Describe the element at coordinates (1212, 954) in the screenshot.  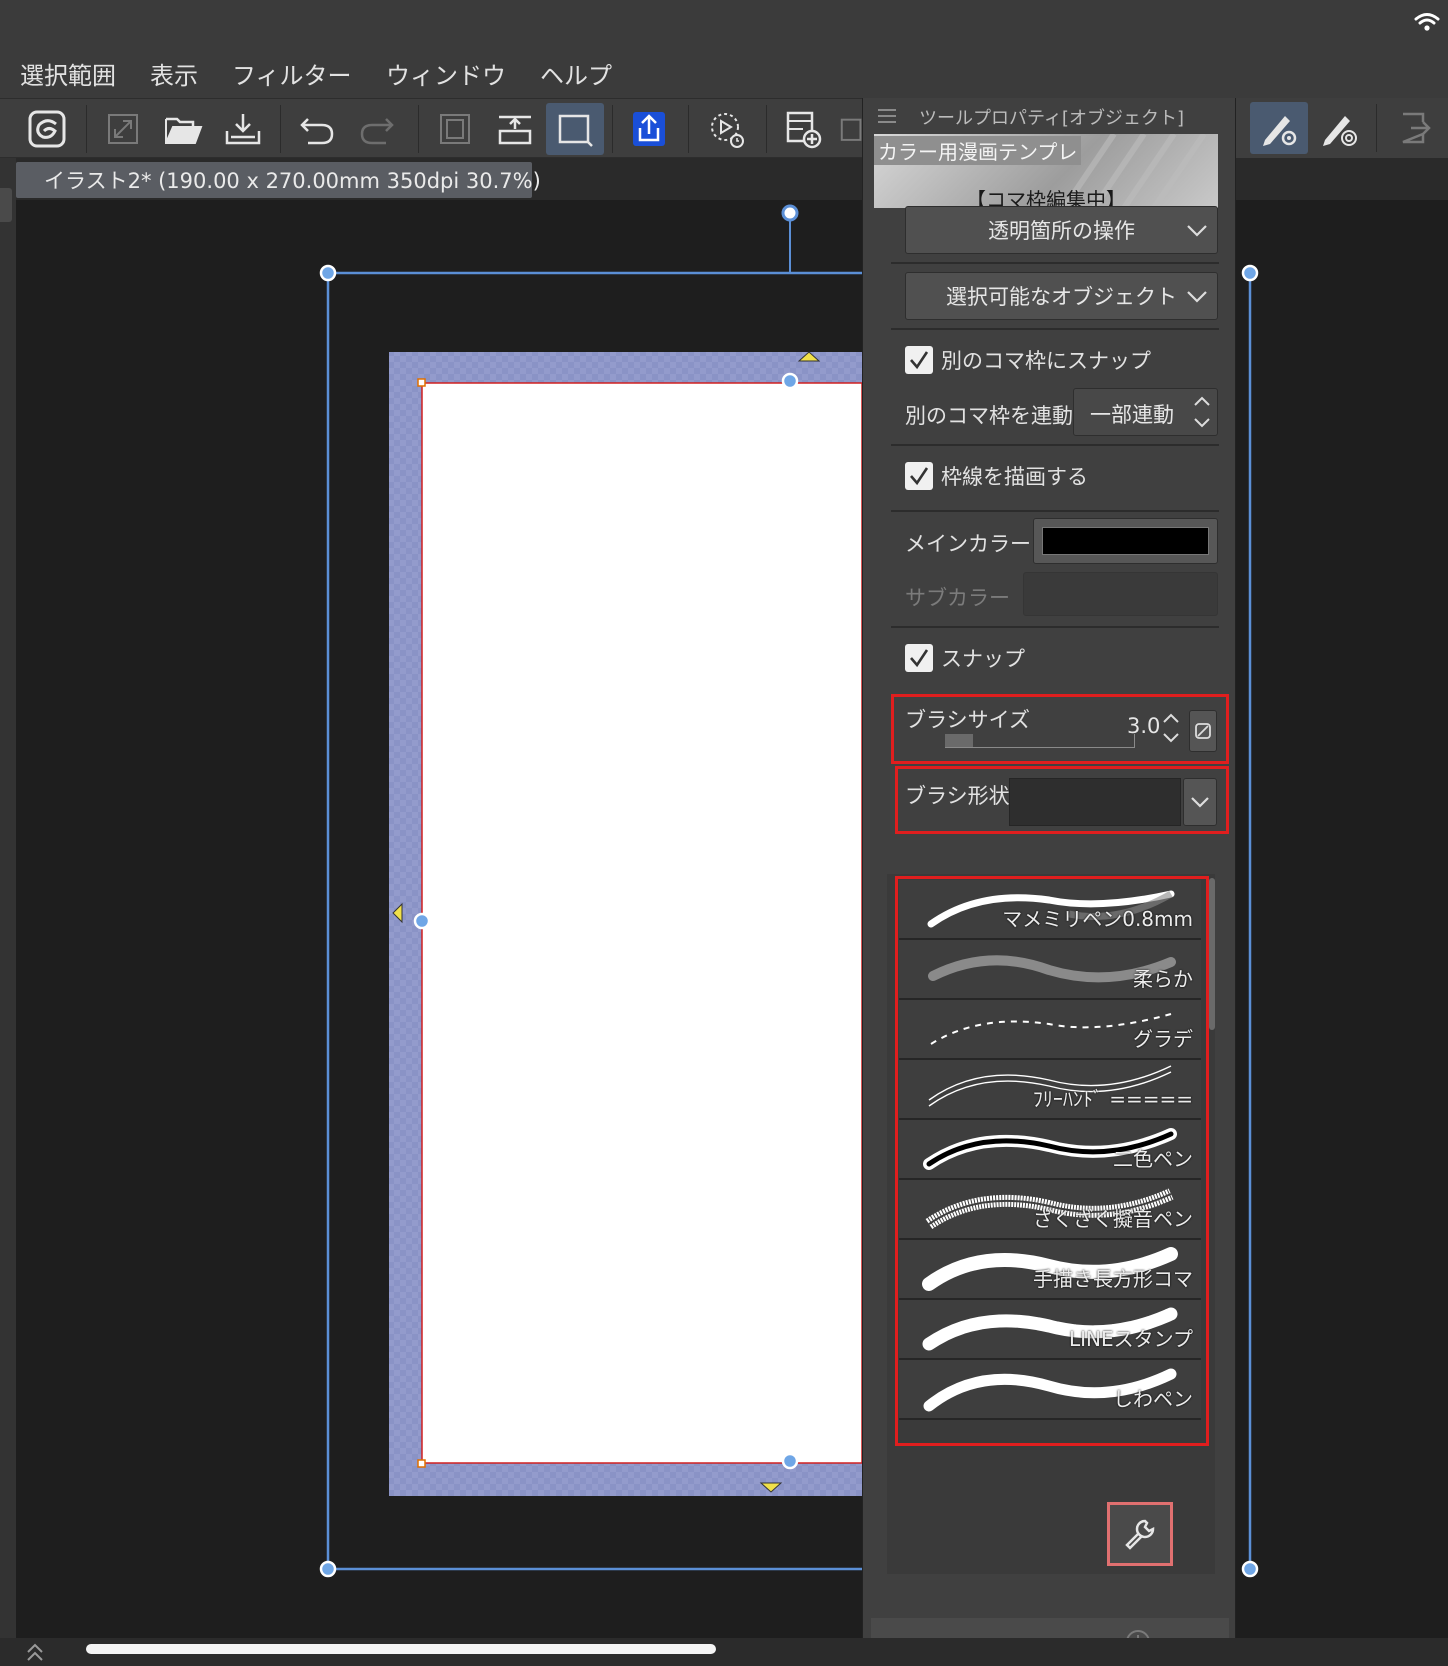
I see `brush-list-scrollbar` at that location.